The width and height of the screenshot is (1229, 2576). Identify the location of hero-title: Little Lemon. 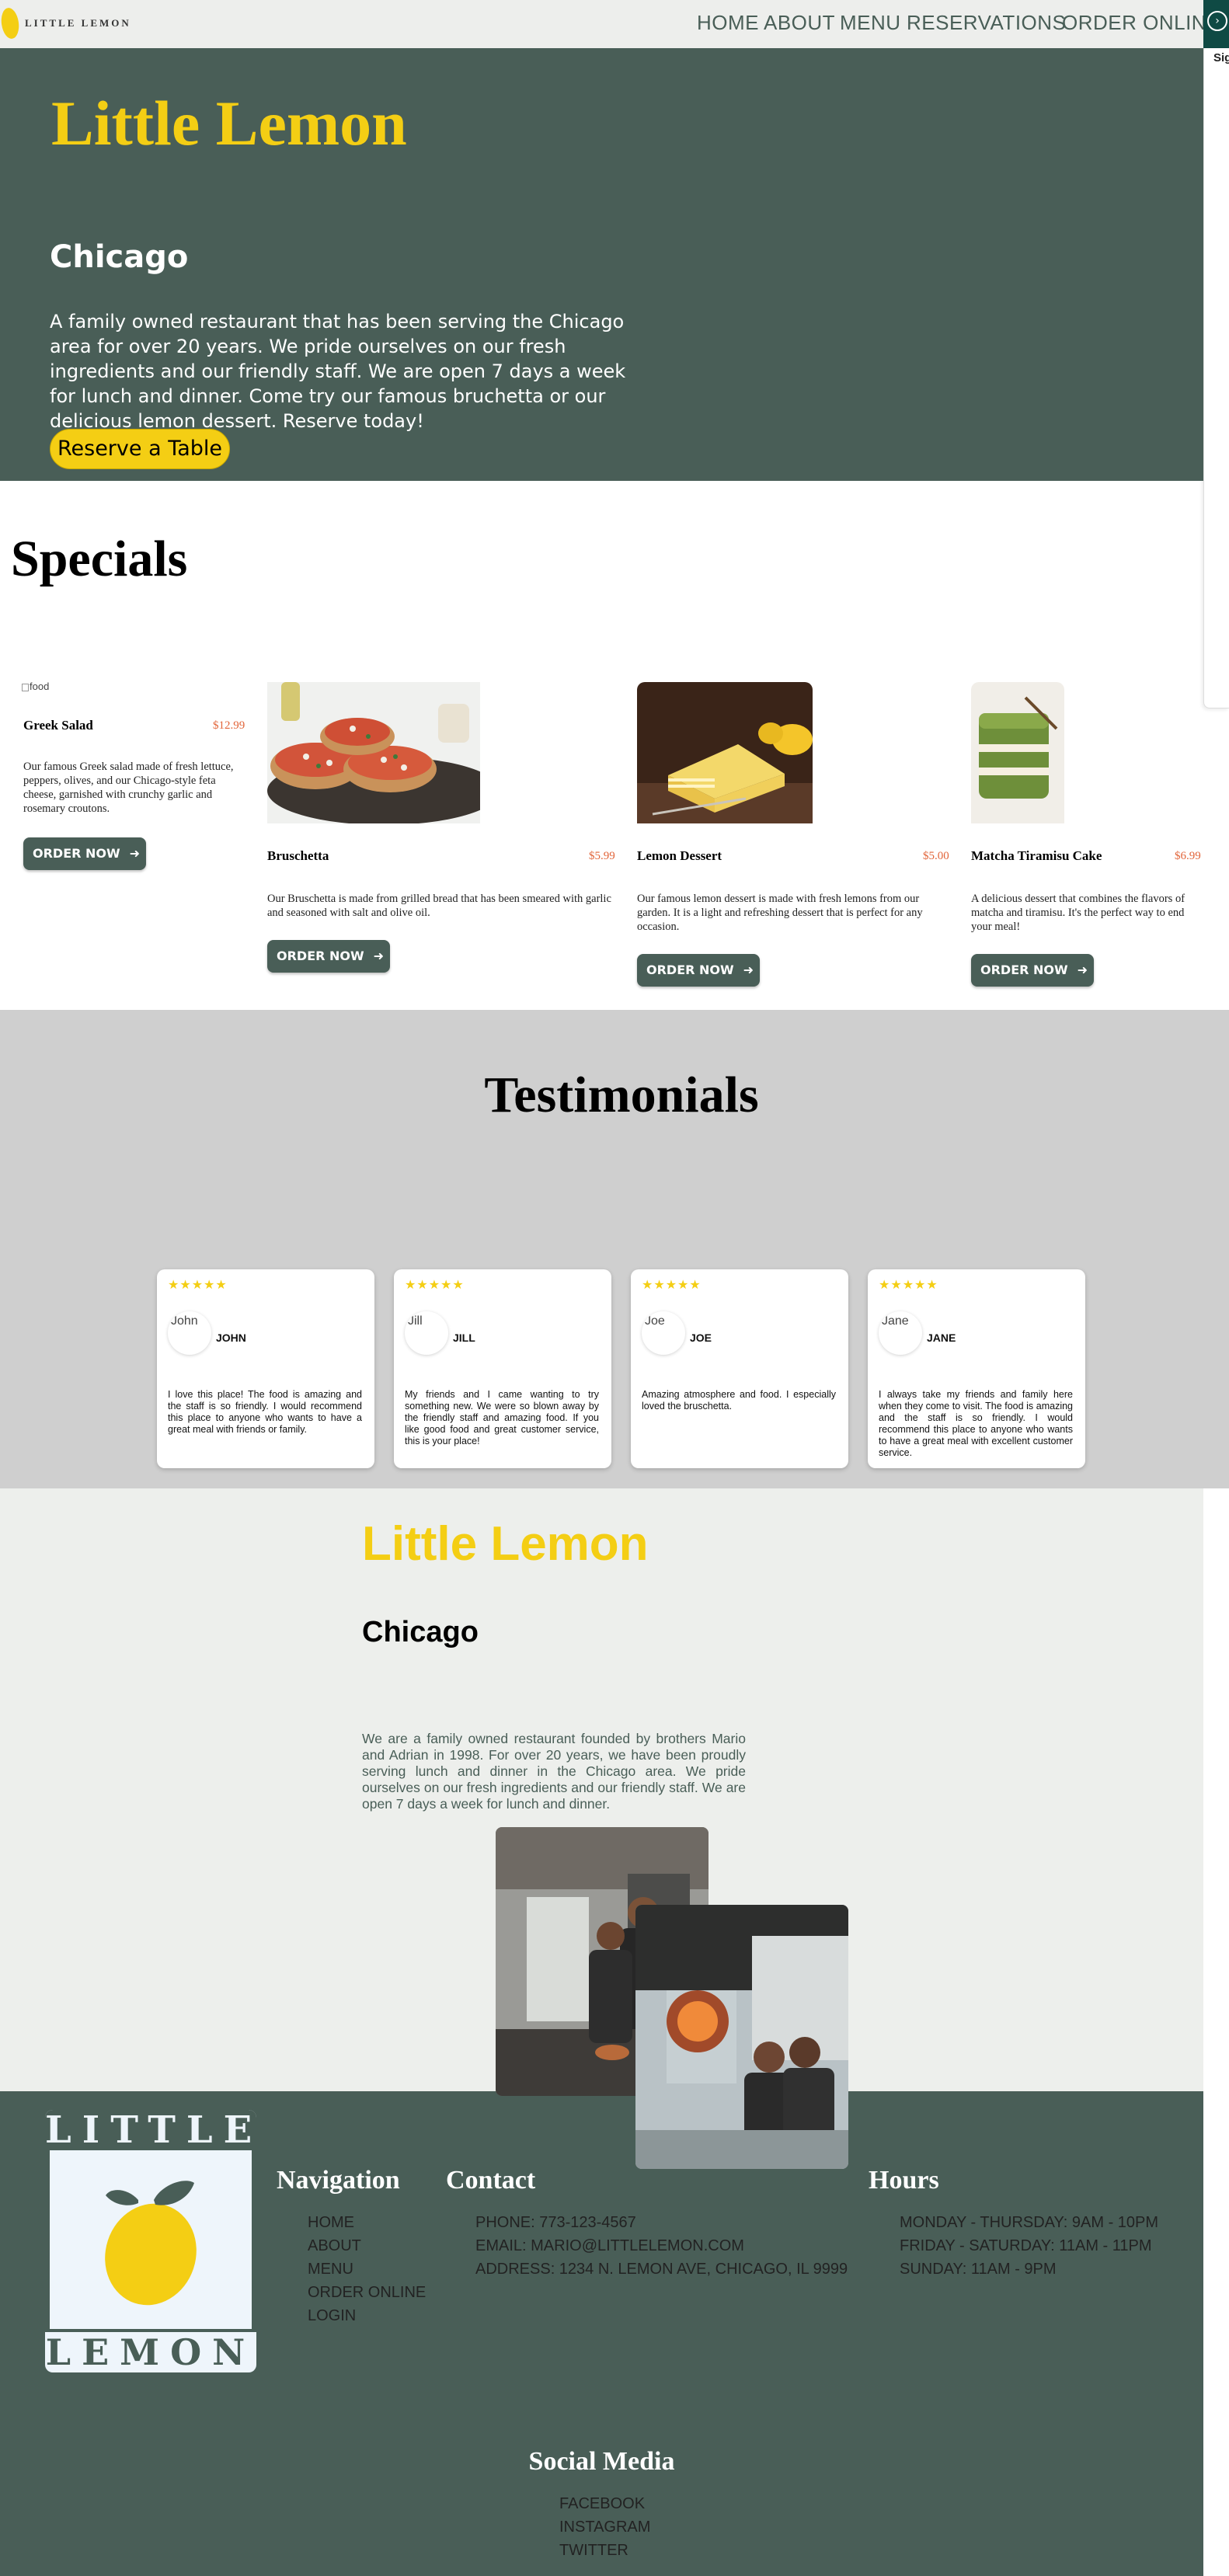
(229, 123).